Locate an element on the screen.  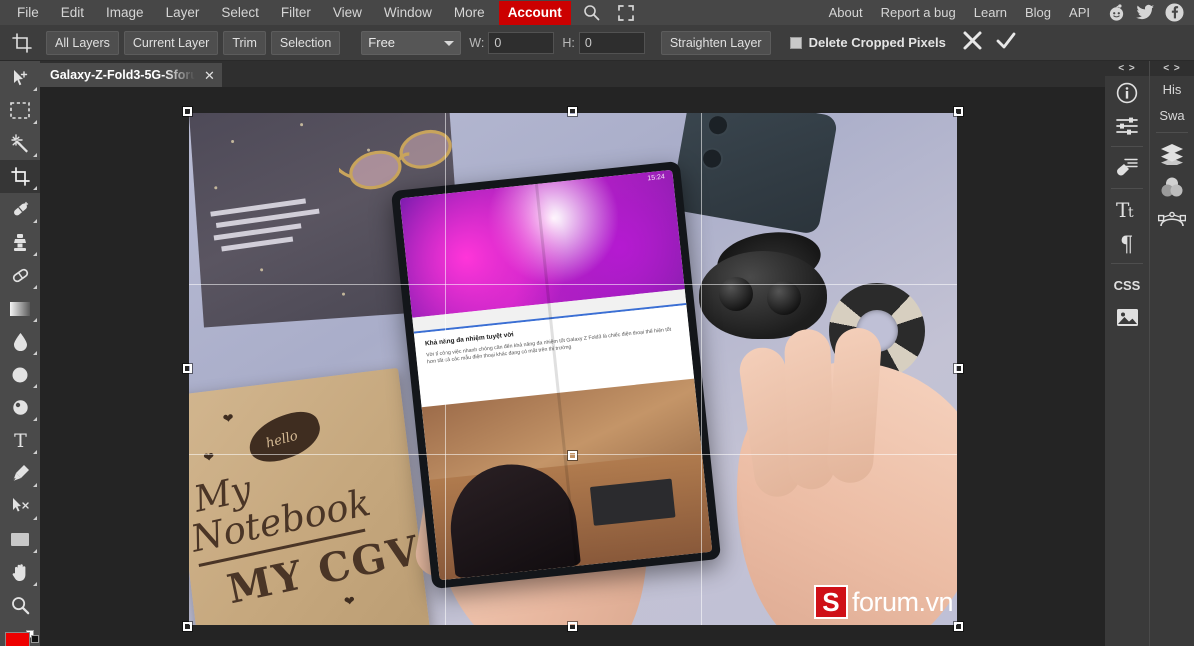
type-tool: T is located at coordinates (20, 440).